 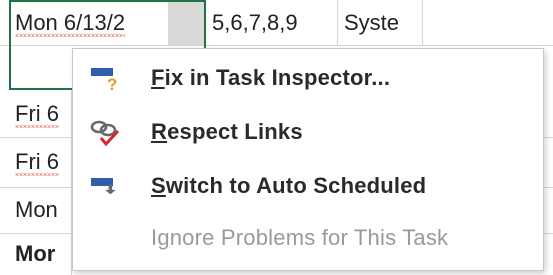 What do you see at coordinates (35, 253) in the screenshot?
I see `start-date-text: Mor` at bounding box center [35, 253].